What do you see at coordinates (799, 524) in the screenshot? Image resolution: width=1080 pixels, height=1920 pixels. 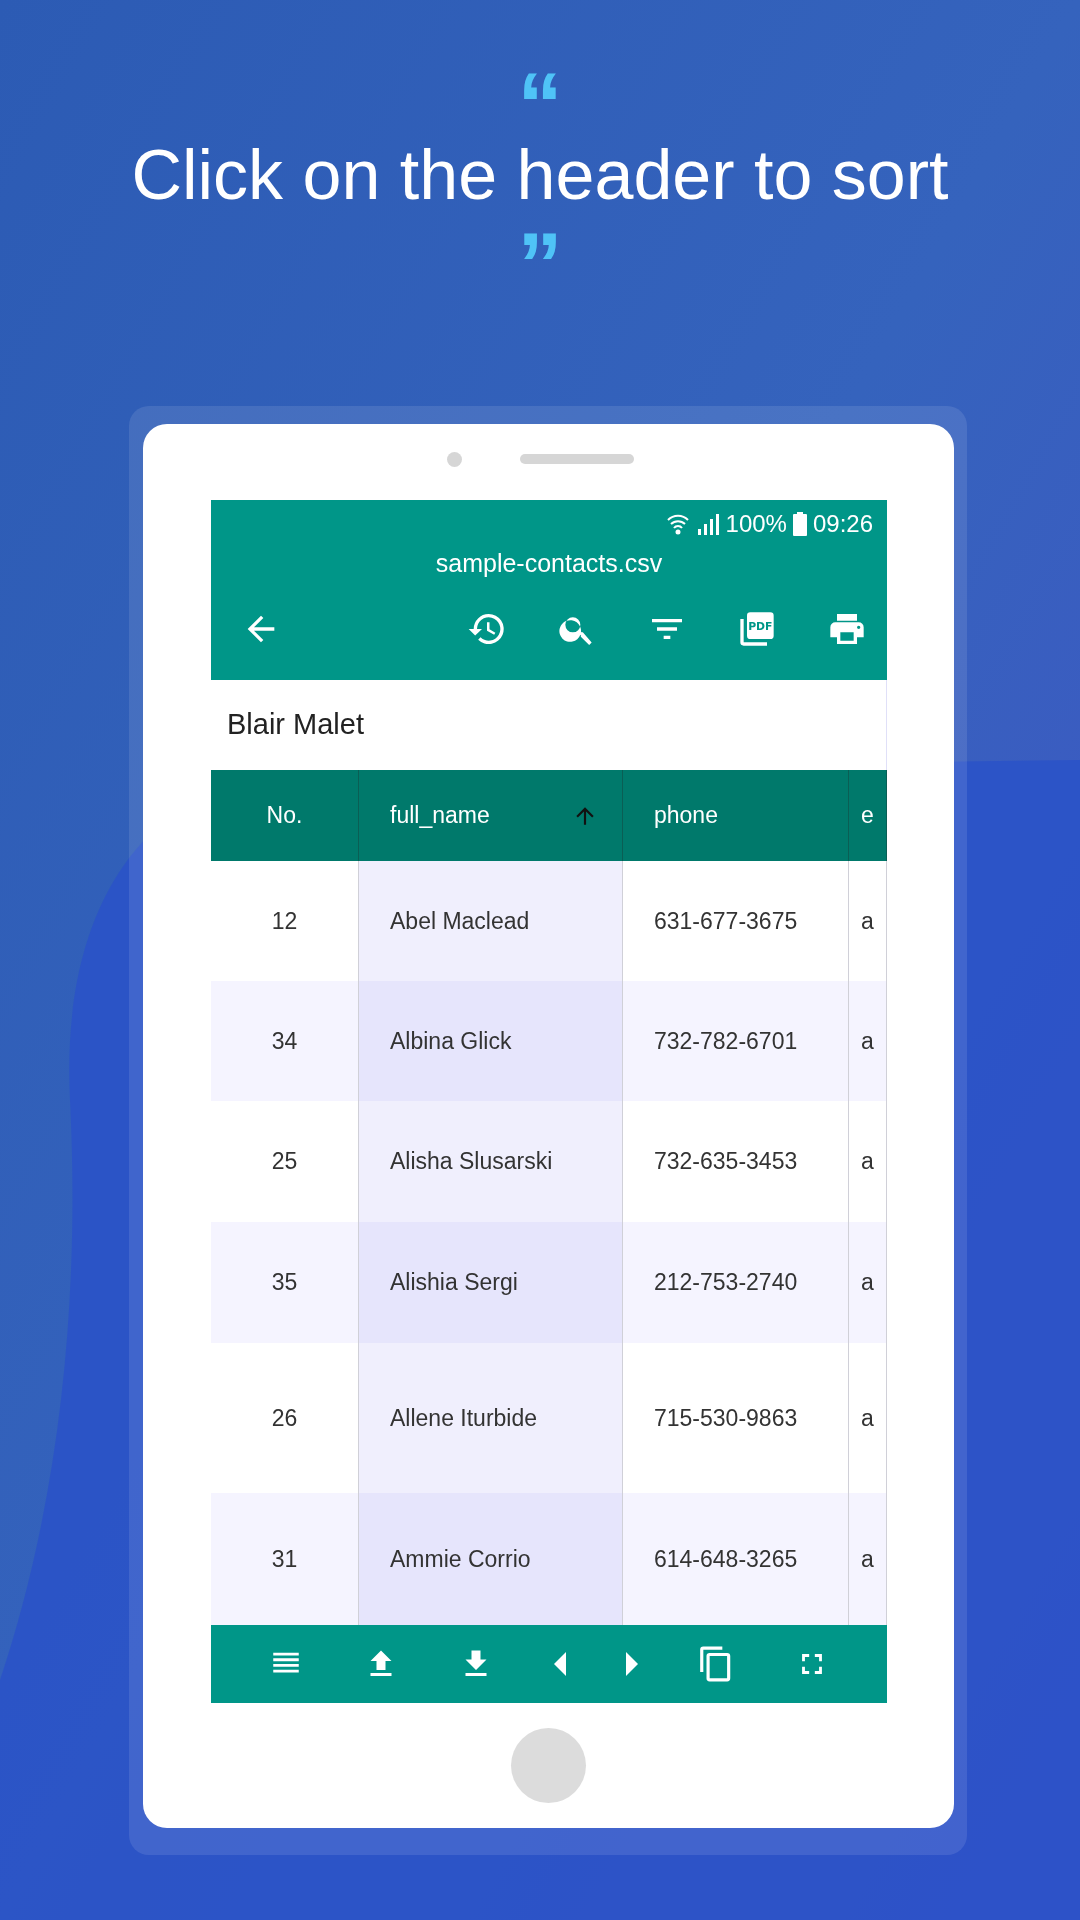 I see `battery-icon` at bounding box center [799, 524].